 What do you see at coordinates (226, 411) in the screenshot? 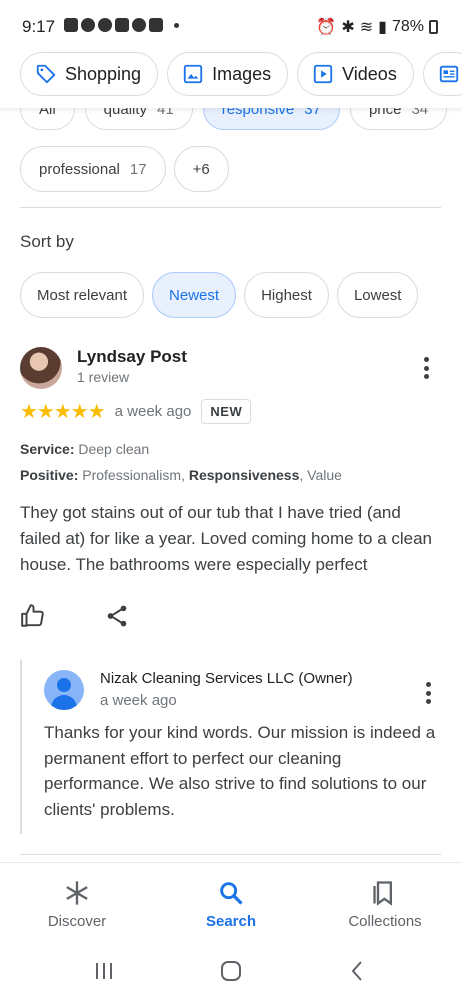
I see `new-badge: NEW` at bounding box center [226, 411].